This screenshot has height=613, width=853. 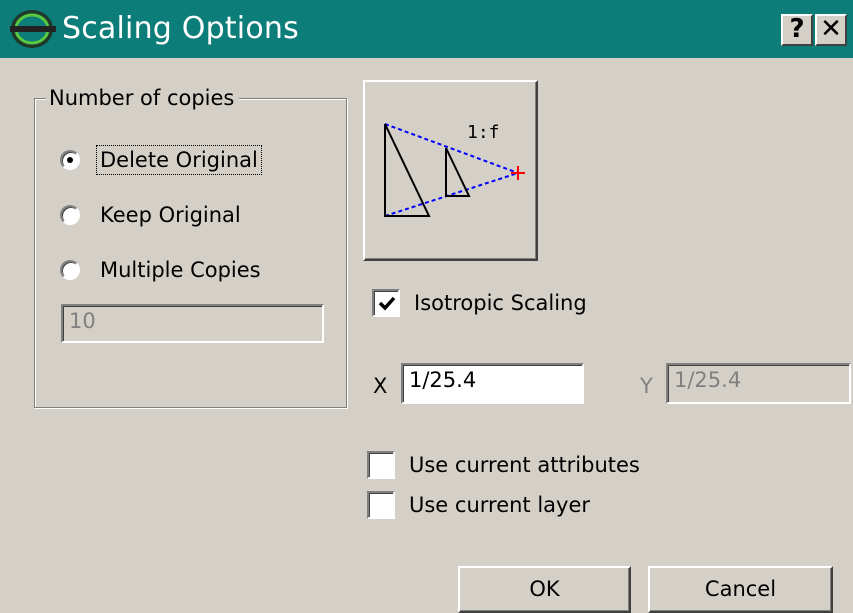 What do you see at coordinates (170, 215) in the screenshot?
I see `radio-label: Keep Original` at bounding box center [170, 215].